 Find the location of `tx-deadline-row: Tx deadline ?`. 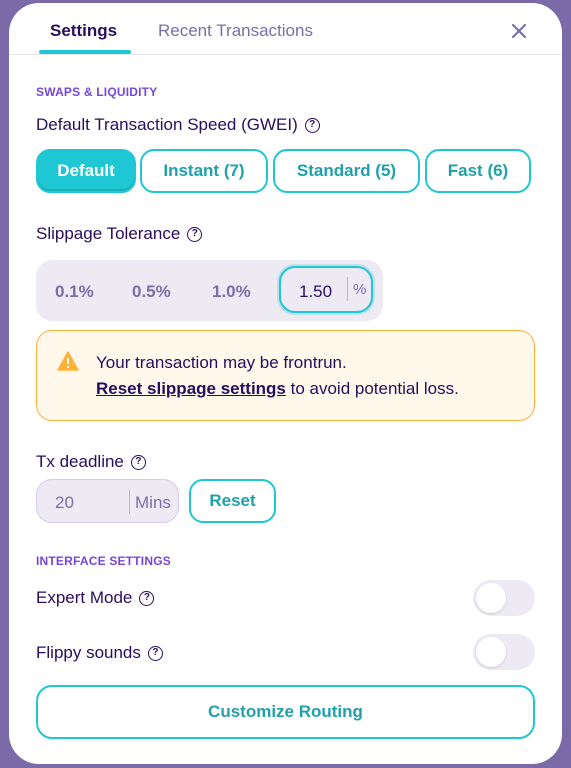

tx-deadline-row: Tx deadline ? is located at coordinates (91, 462).